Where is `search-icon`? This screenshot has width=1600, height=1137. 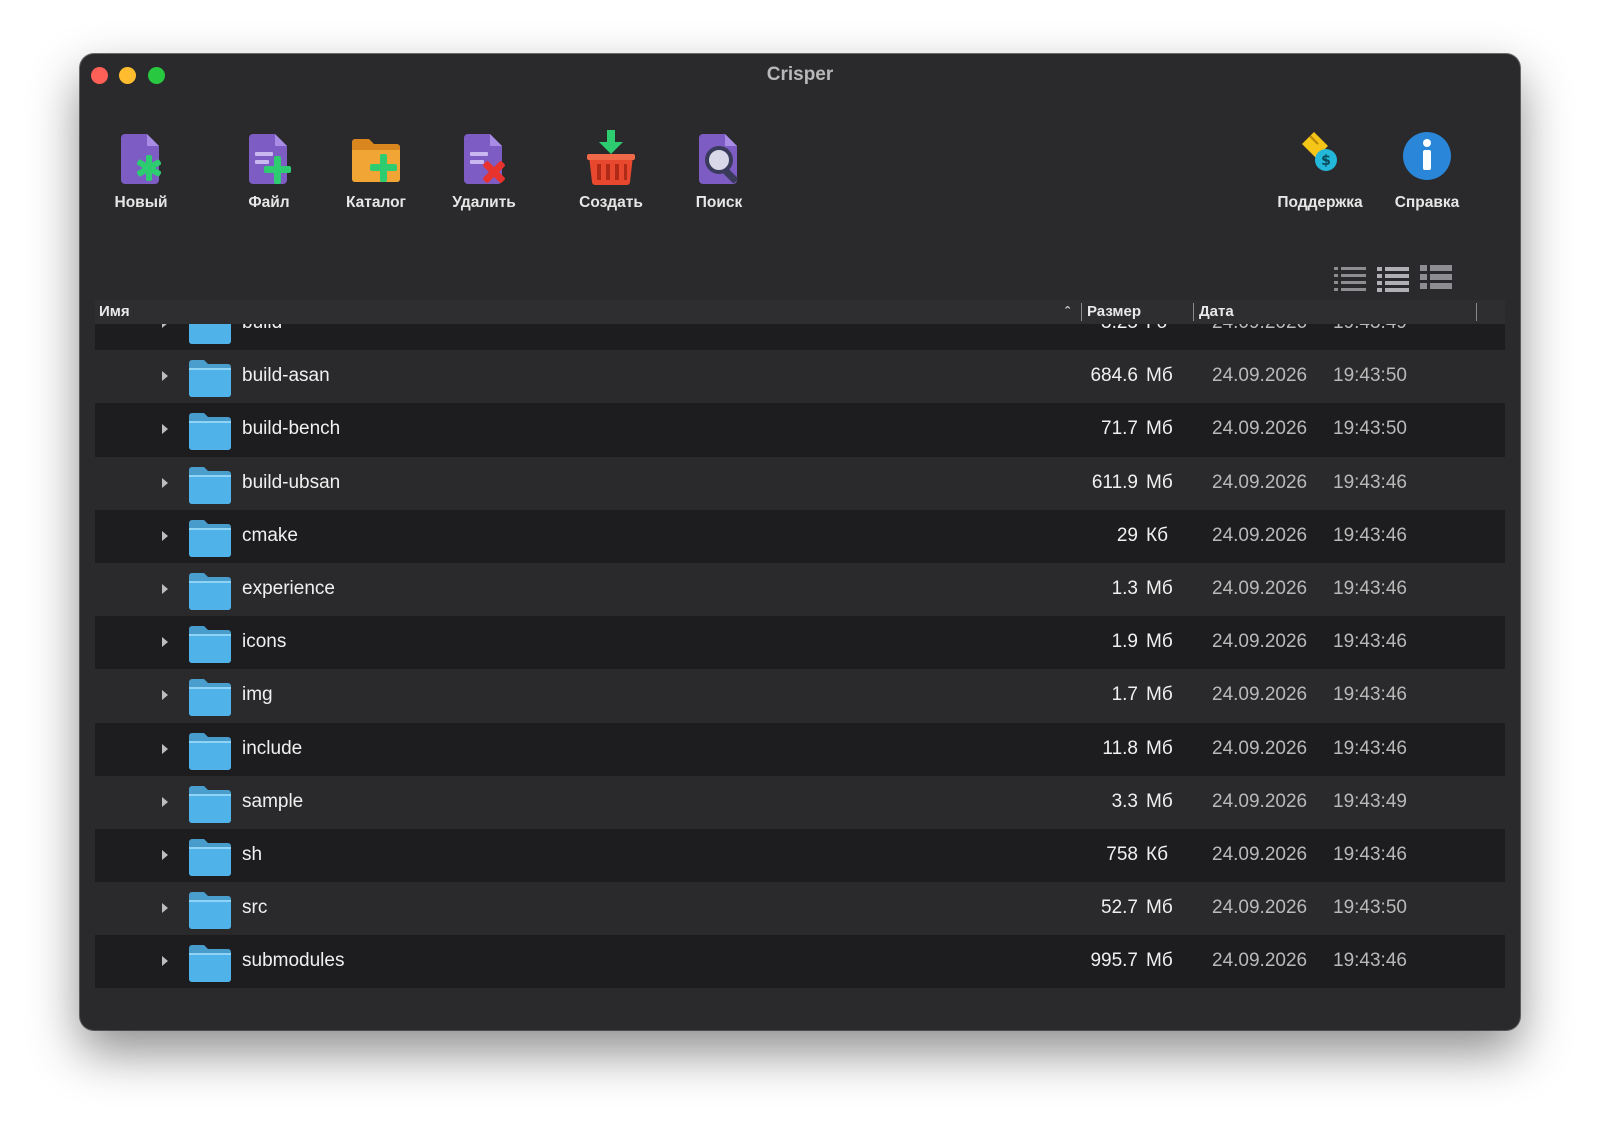
search-icon is located at coordinates (718, 159).